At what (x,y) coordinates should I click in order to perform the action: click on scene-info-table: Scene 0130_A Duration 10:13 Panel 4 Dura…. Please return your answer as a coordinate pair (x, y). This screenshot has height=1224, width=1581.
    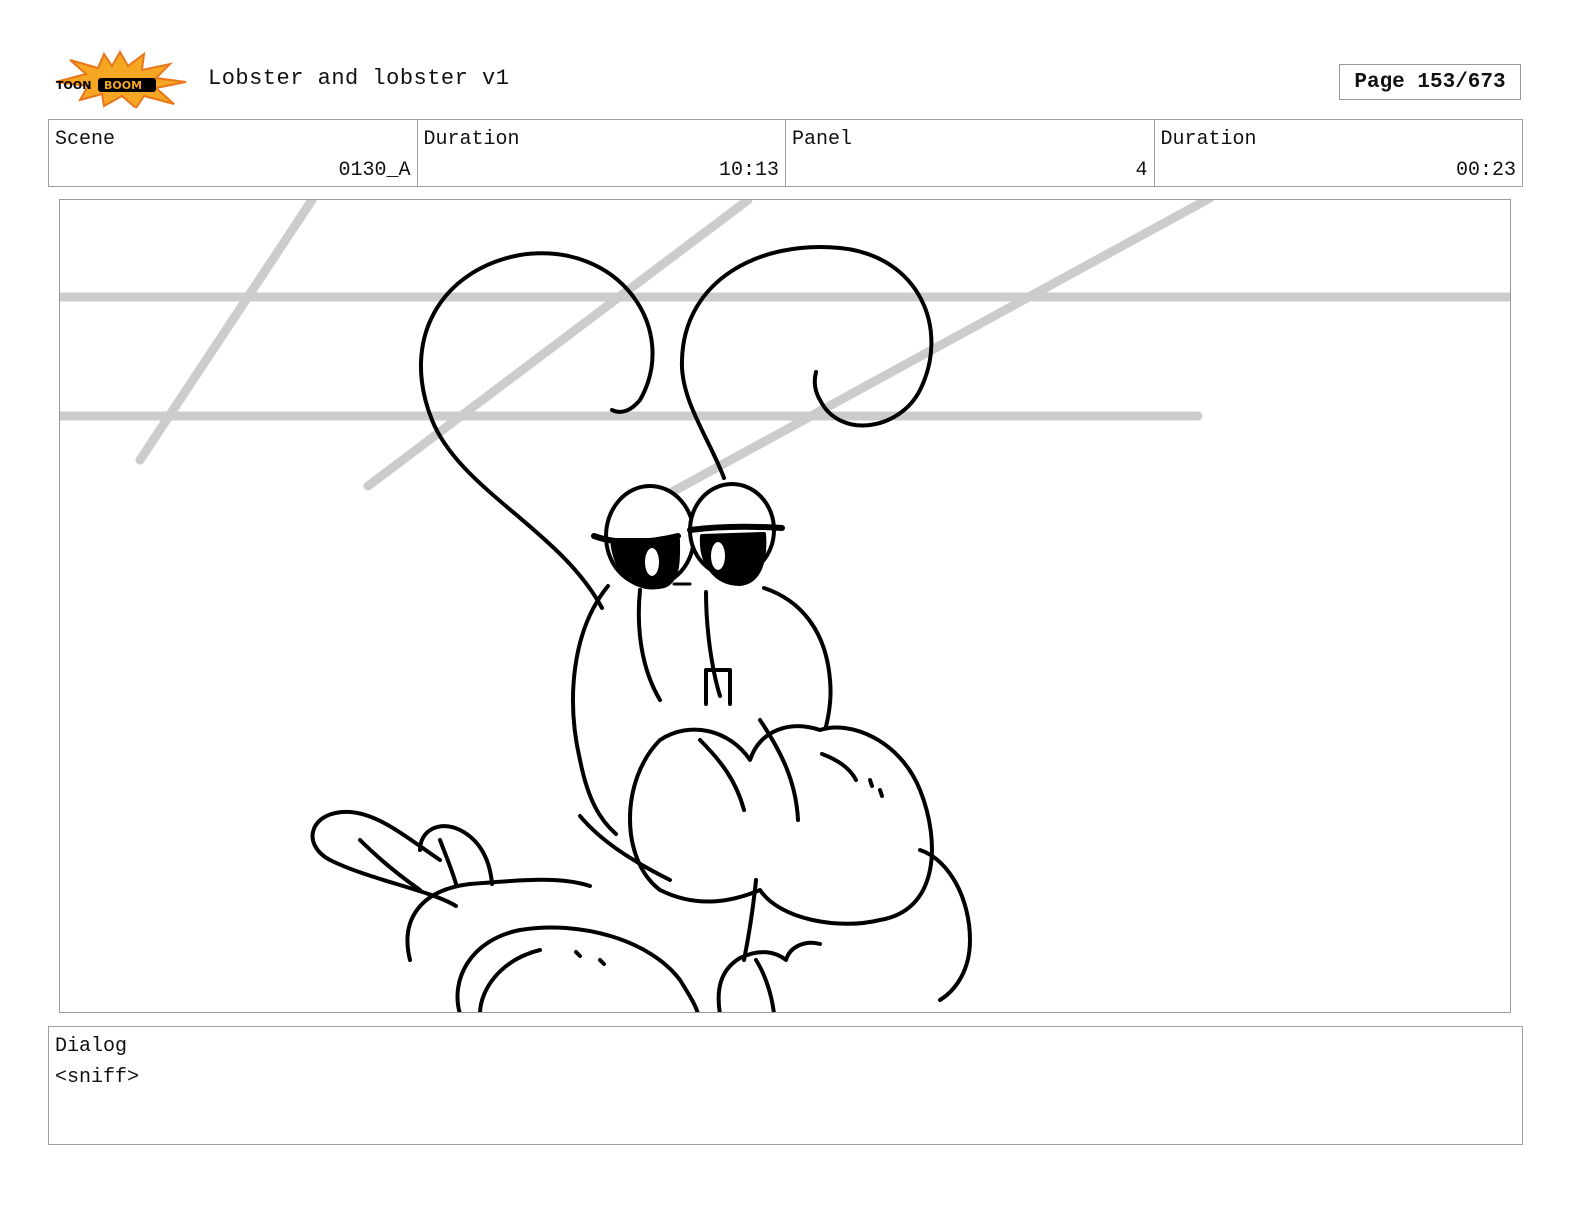
    Looking at the image, I should click on (785, 153).